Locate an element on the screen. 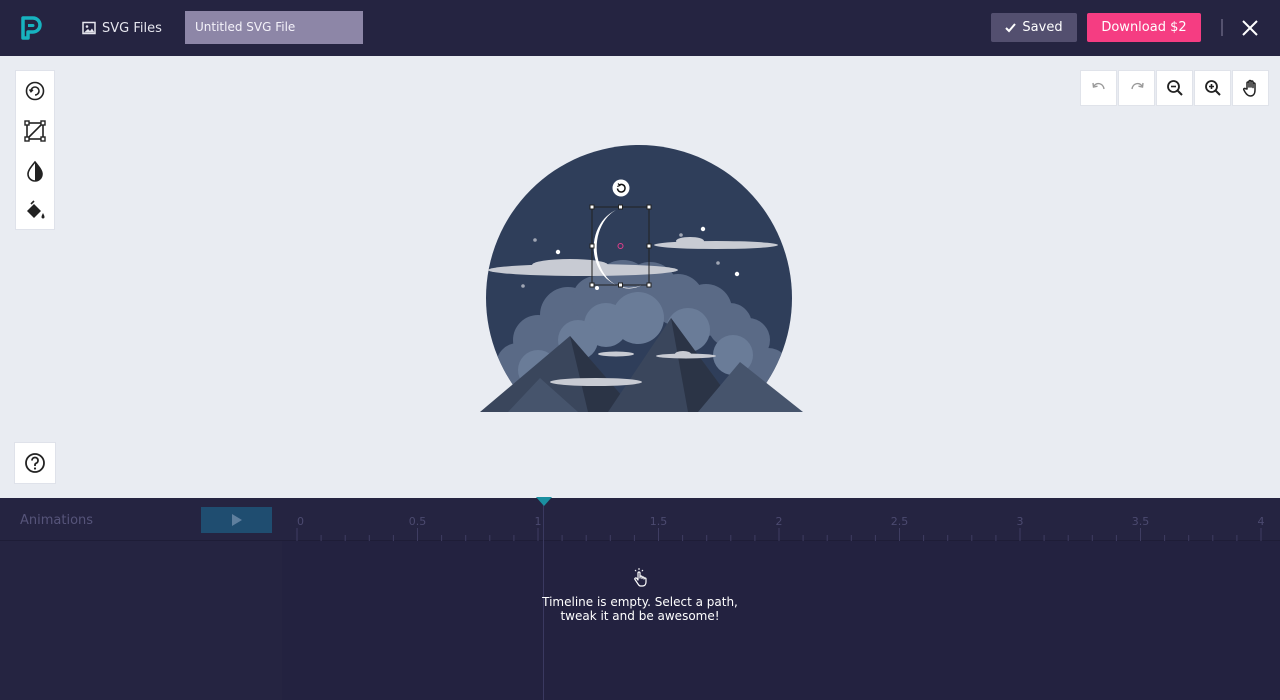 This screenshot has height=700, width=1280. opacity-tool-button is located at coordinates (35, 171).